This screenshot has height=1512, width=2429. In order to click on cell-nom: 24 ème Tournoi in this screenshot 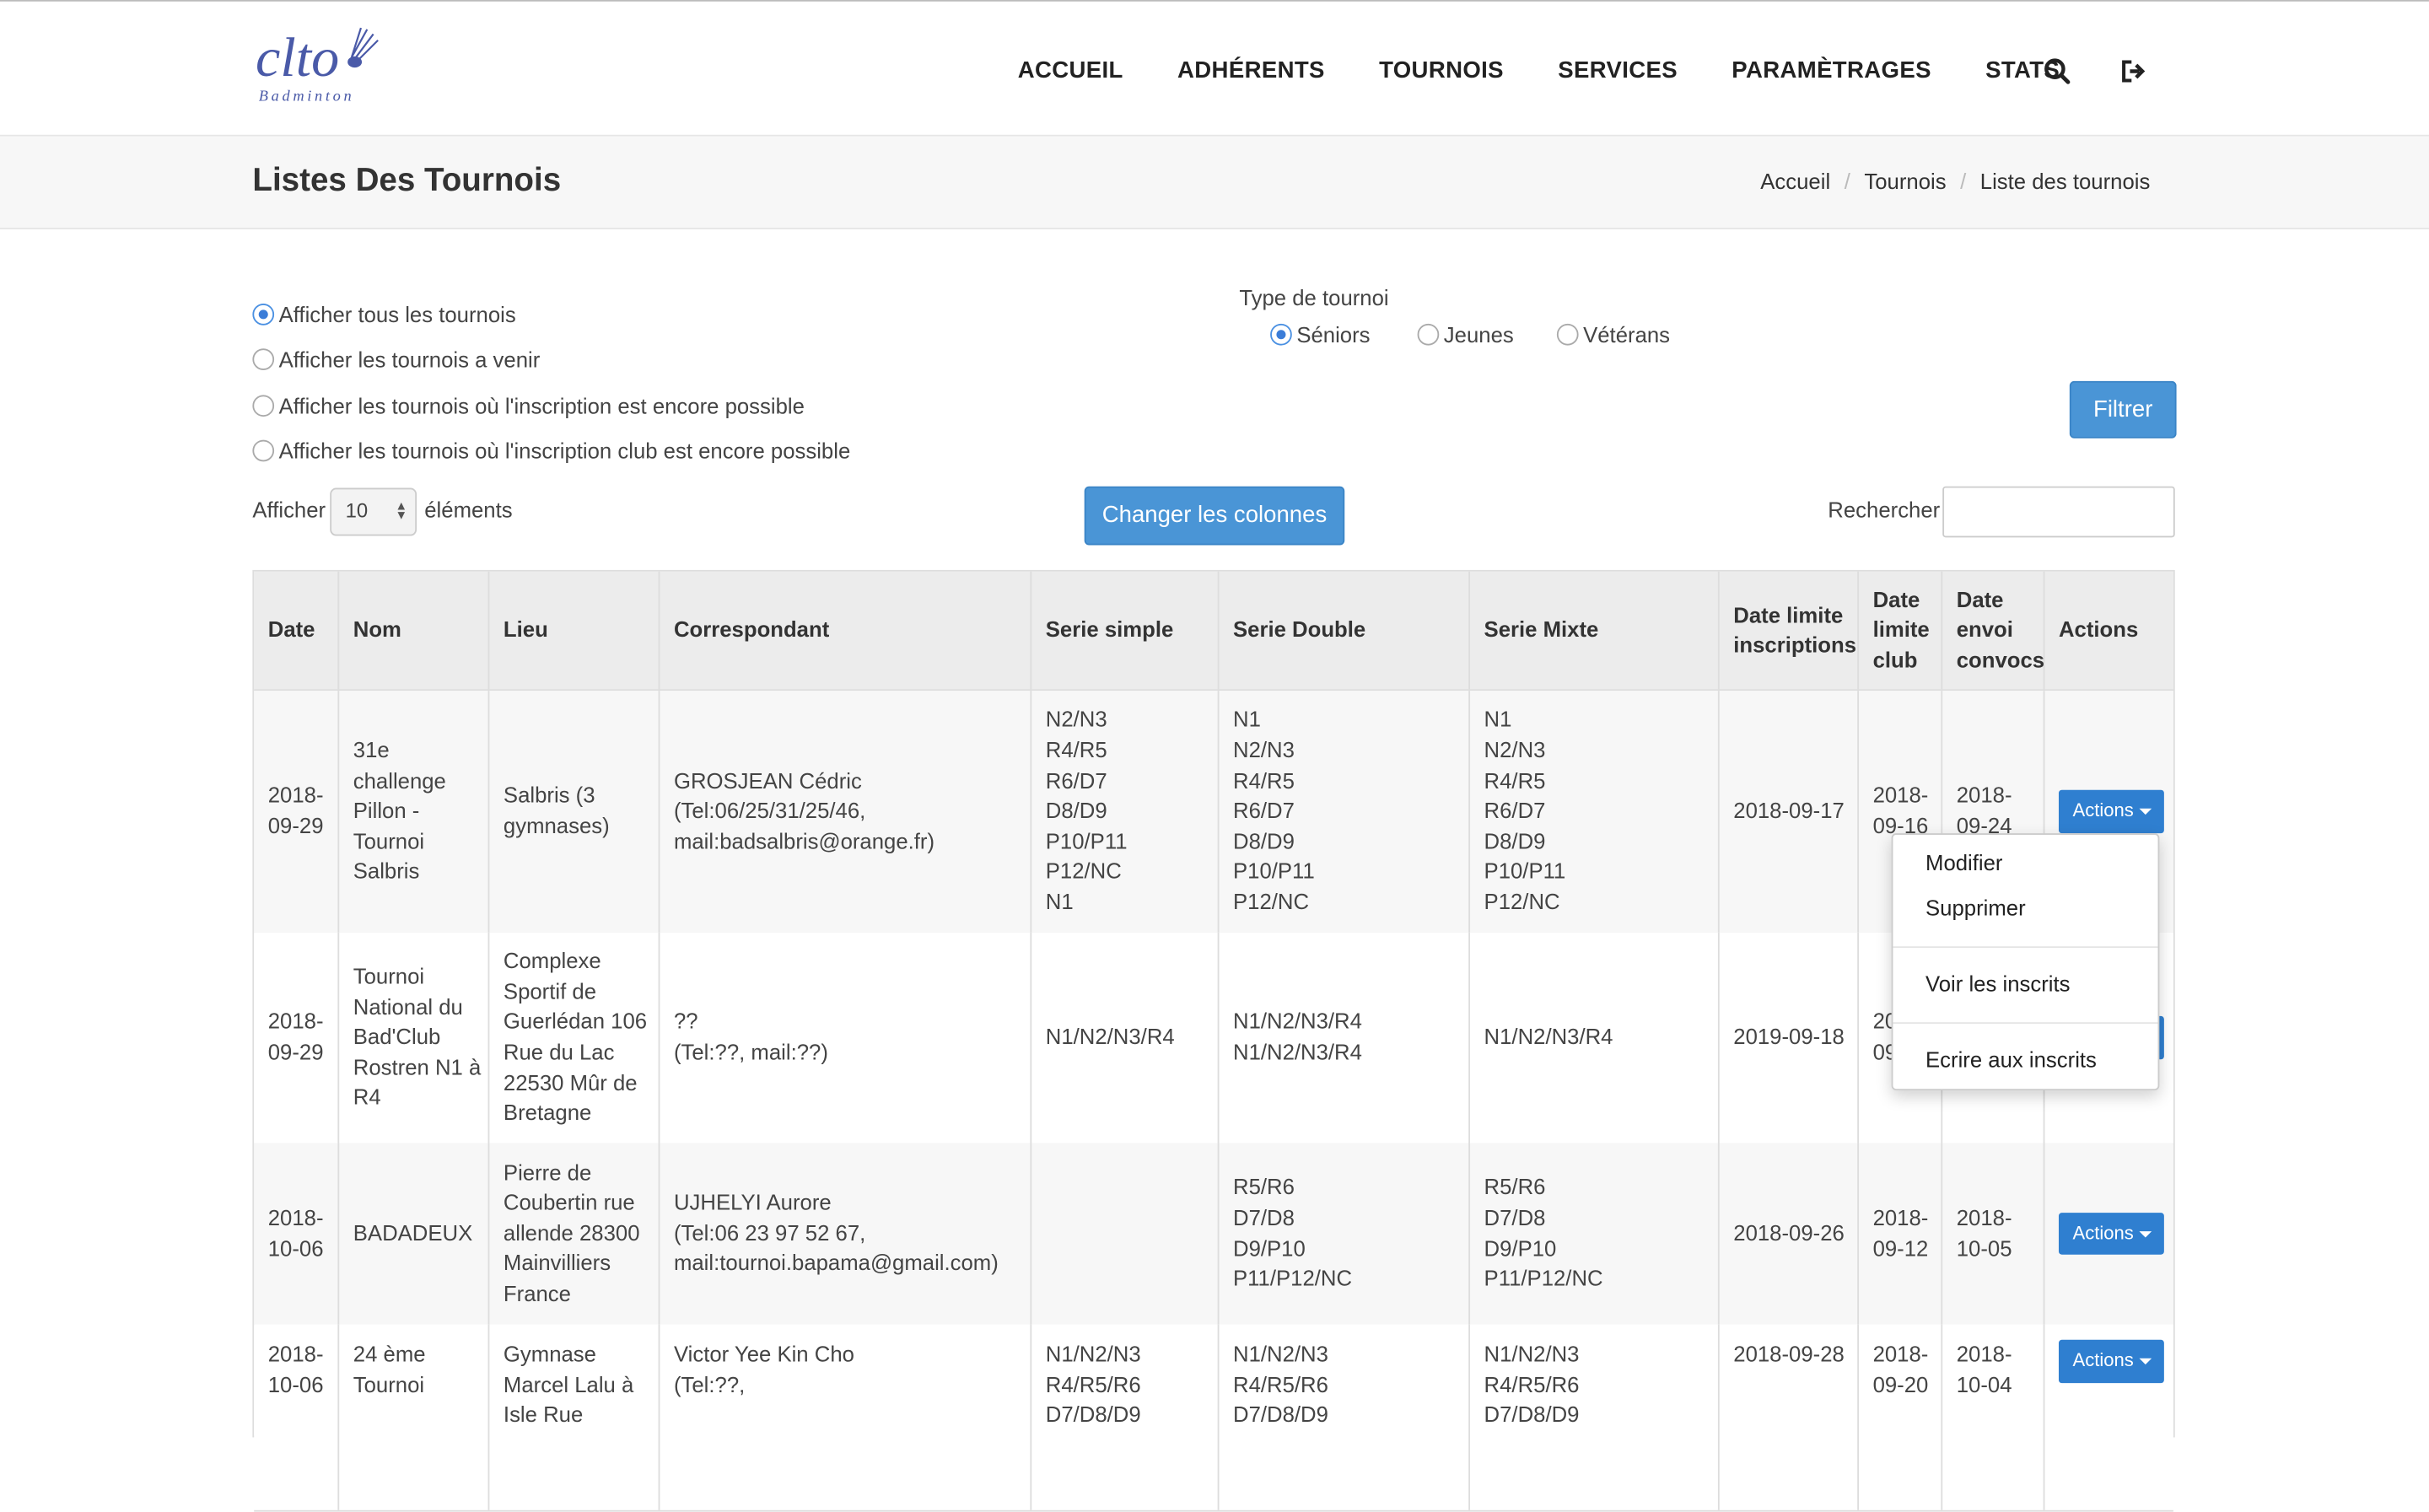, I will do `click(414, 1417)`.